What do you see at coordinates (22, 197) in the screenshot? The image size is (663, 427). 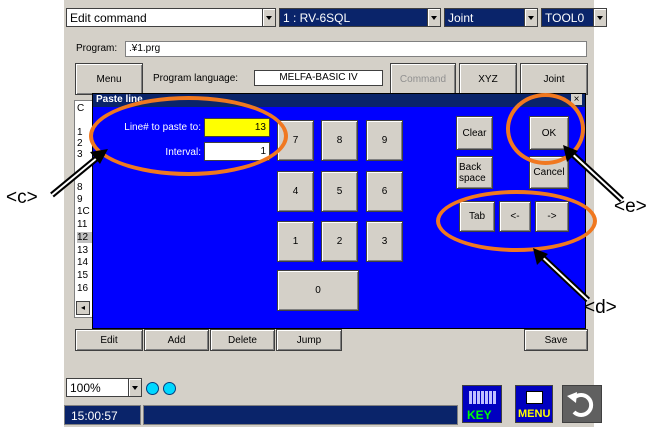 I see `callout-c: <c>` at bounding box center [22, 197].